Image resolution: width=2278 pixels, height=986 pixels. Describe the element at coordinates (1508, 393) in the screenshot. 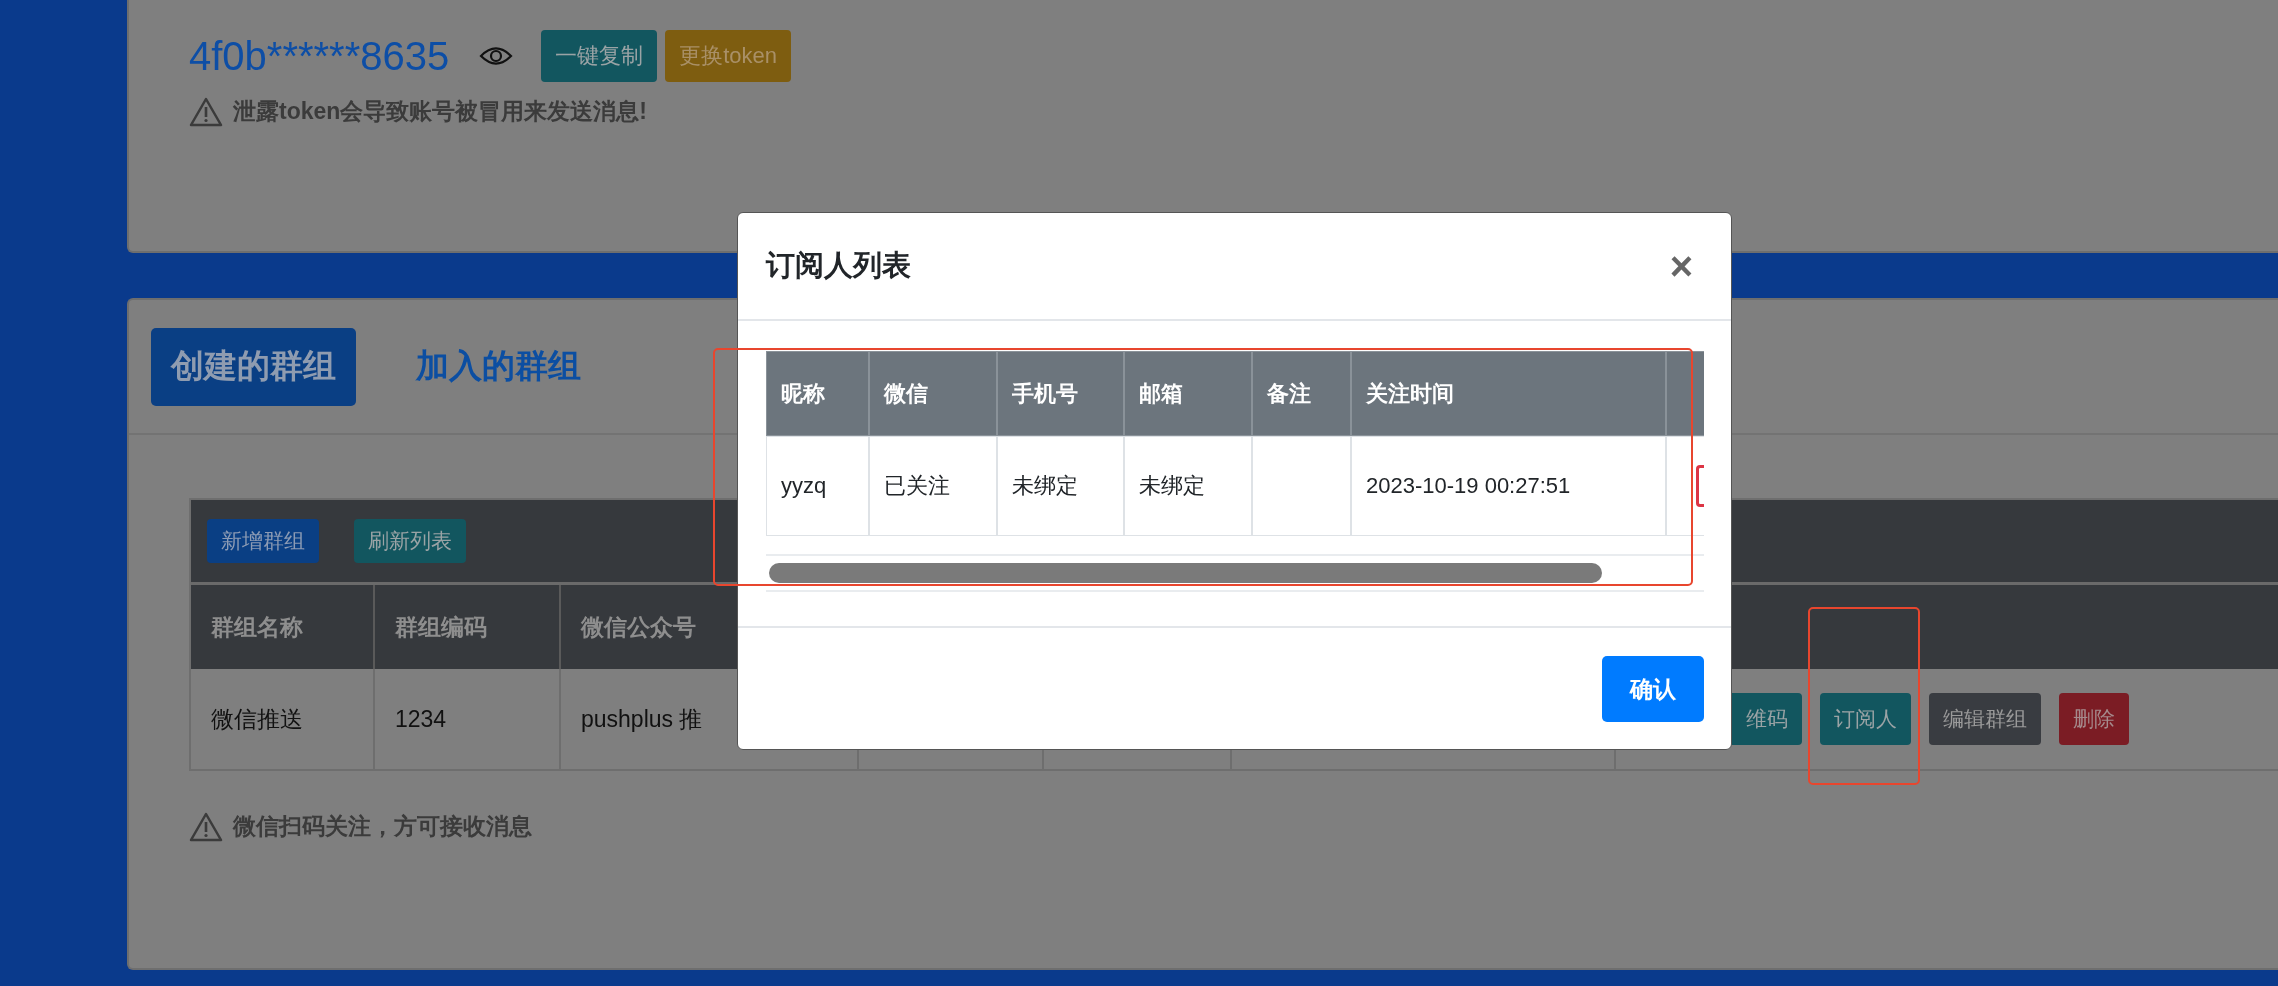

I see `column-header: 关注时间` at that location.